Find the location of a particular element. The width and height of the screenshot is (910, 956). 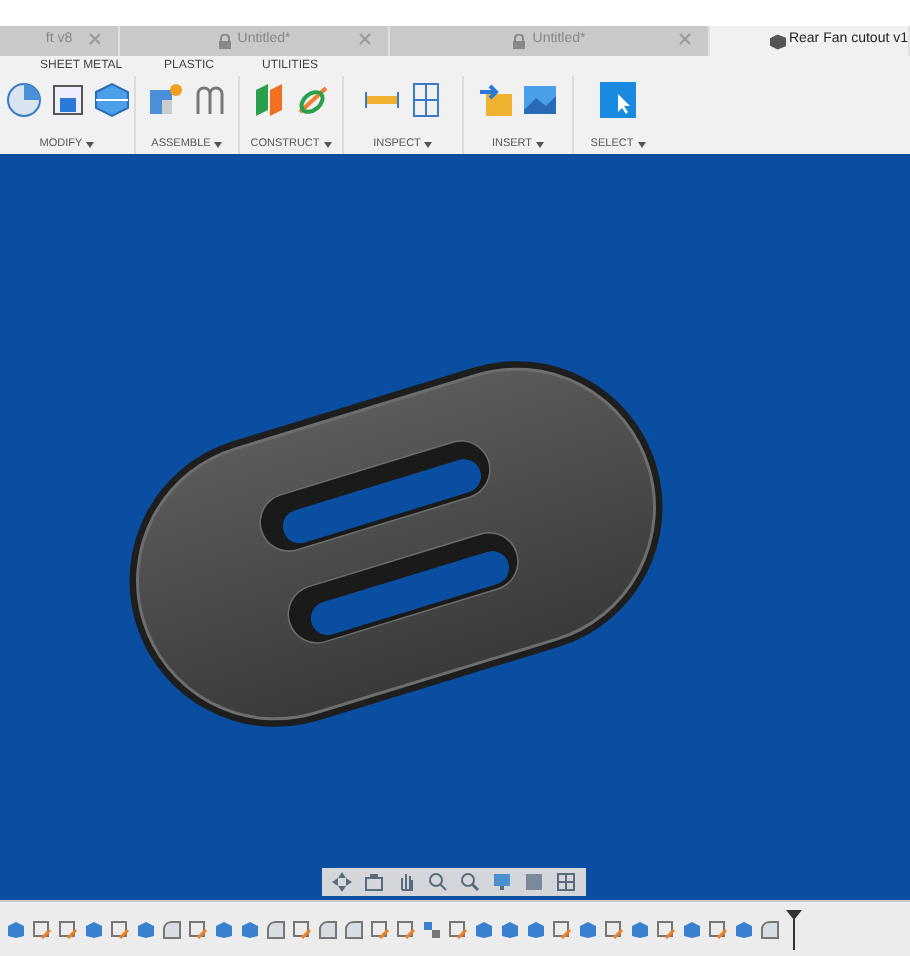

axis-icon is located at coordinates (313, 100).